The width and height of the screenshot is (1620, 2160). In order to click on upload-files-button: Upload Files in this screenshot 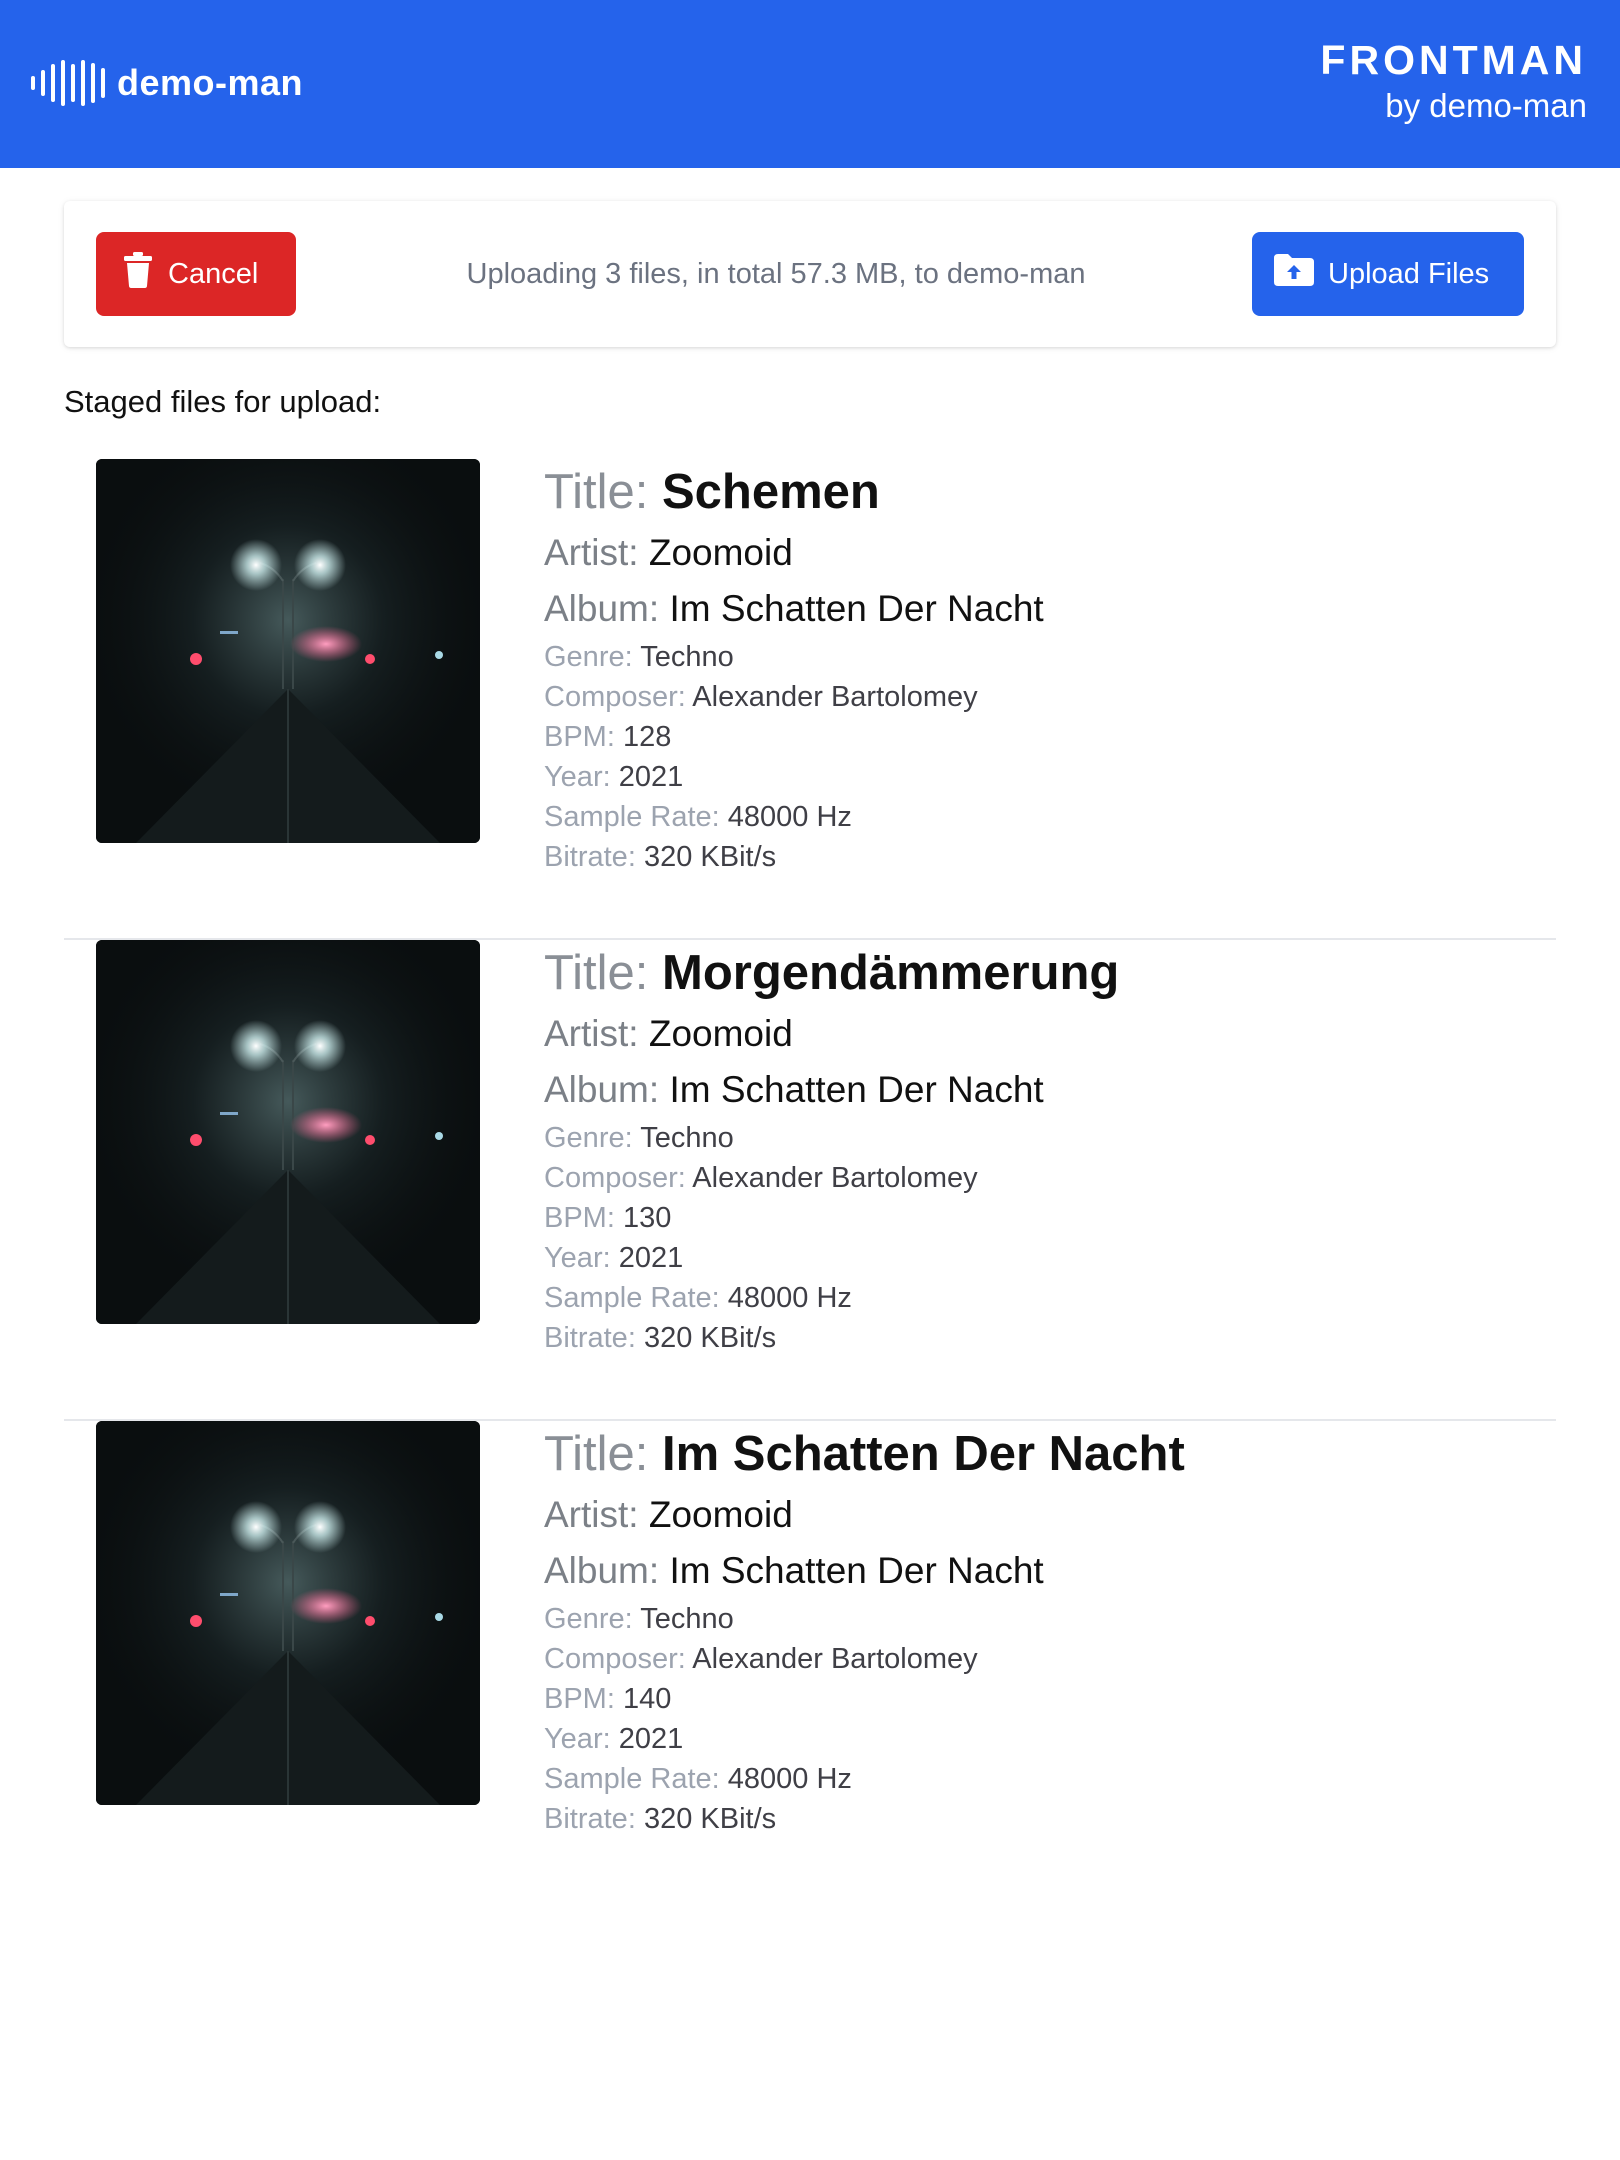, I will do `click(1388, 274)`.